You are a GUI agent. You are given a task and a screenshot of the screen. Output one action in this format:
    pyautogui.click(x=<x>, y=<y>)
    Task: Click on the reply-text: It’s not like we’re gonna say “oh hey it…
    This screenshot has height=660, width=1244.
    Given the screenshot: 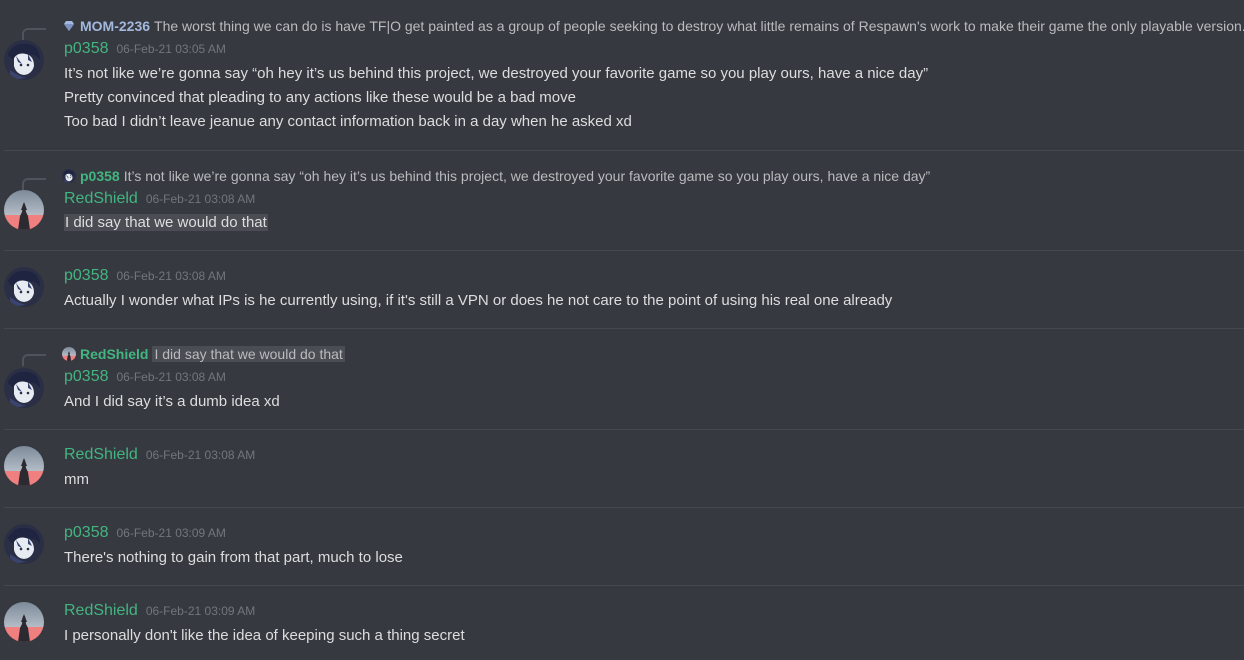 What is the action you would take?
    pyautogui.click(x=527, y=176)
    